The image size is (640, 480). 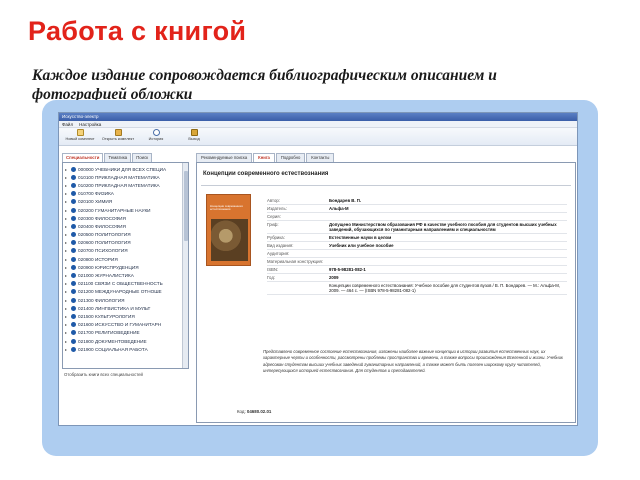 I want to click on tab-book: Книга, so click(x=264, y=157).